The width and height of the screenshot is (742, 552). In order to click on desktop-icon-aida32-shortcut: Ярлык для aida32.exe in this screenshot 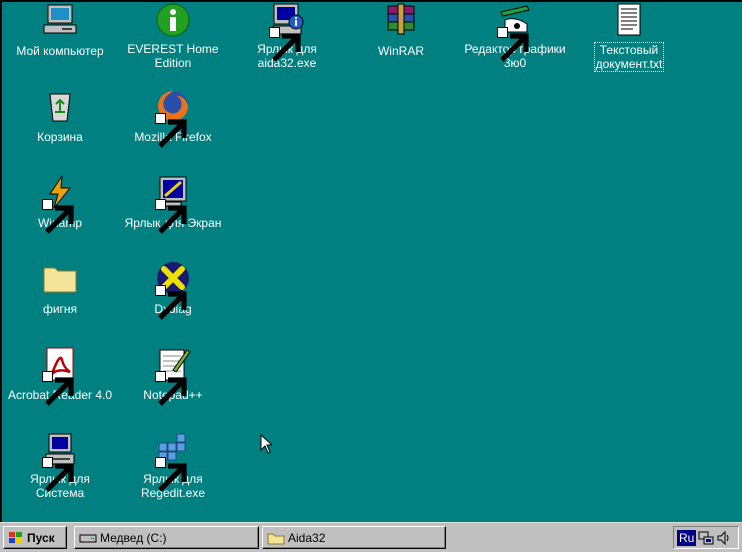, I will do `click(287, 37)`.